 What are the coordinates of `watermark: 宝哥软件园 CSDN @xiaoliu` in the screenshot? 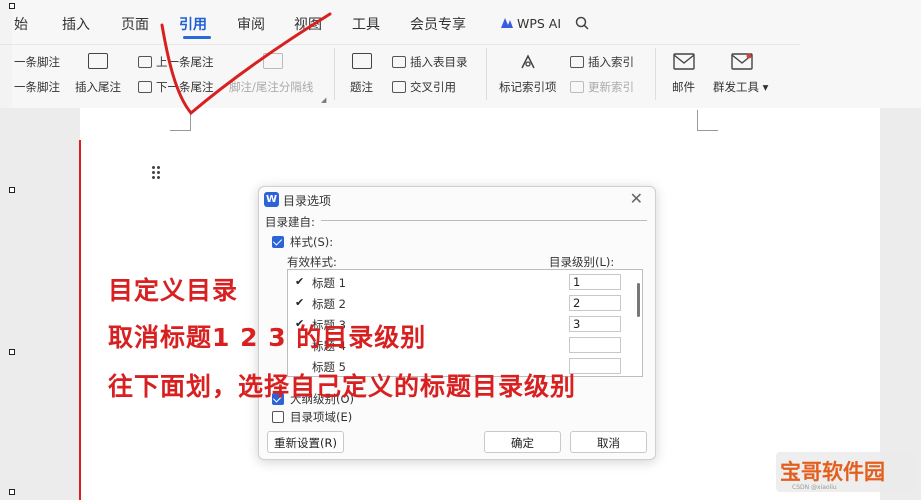 It's located at (846, 472).